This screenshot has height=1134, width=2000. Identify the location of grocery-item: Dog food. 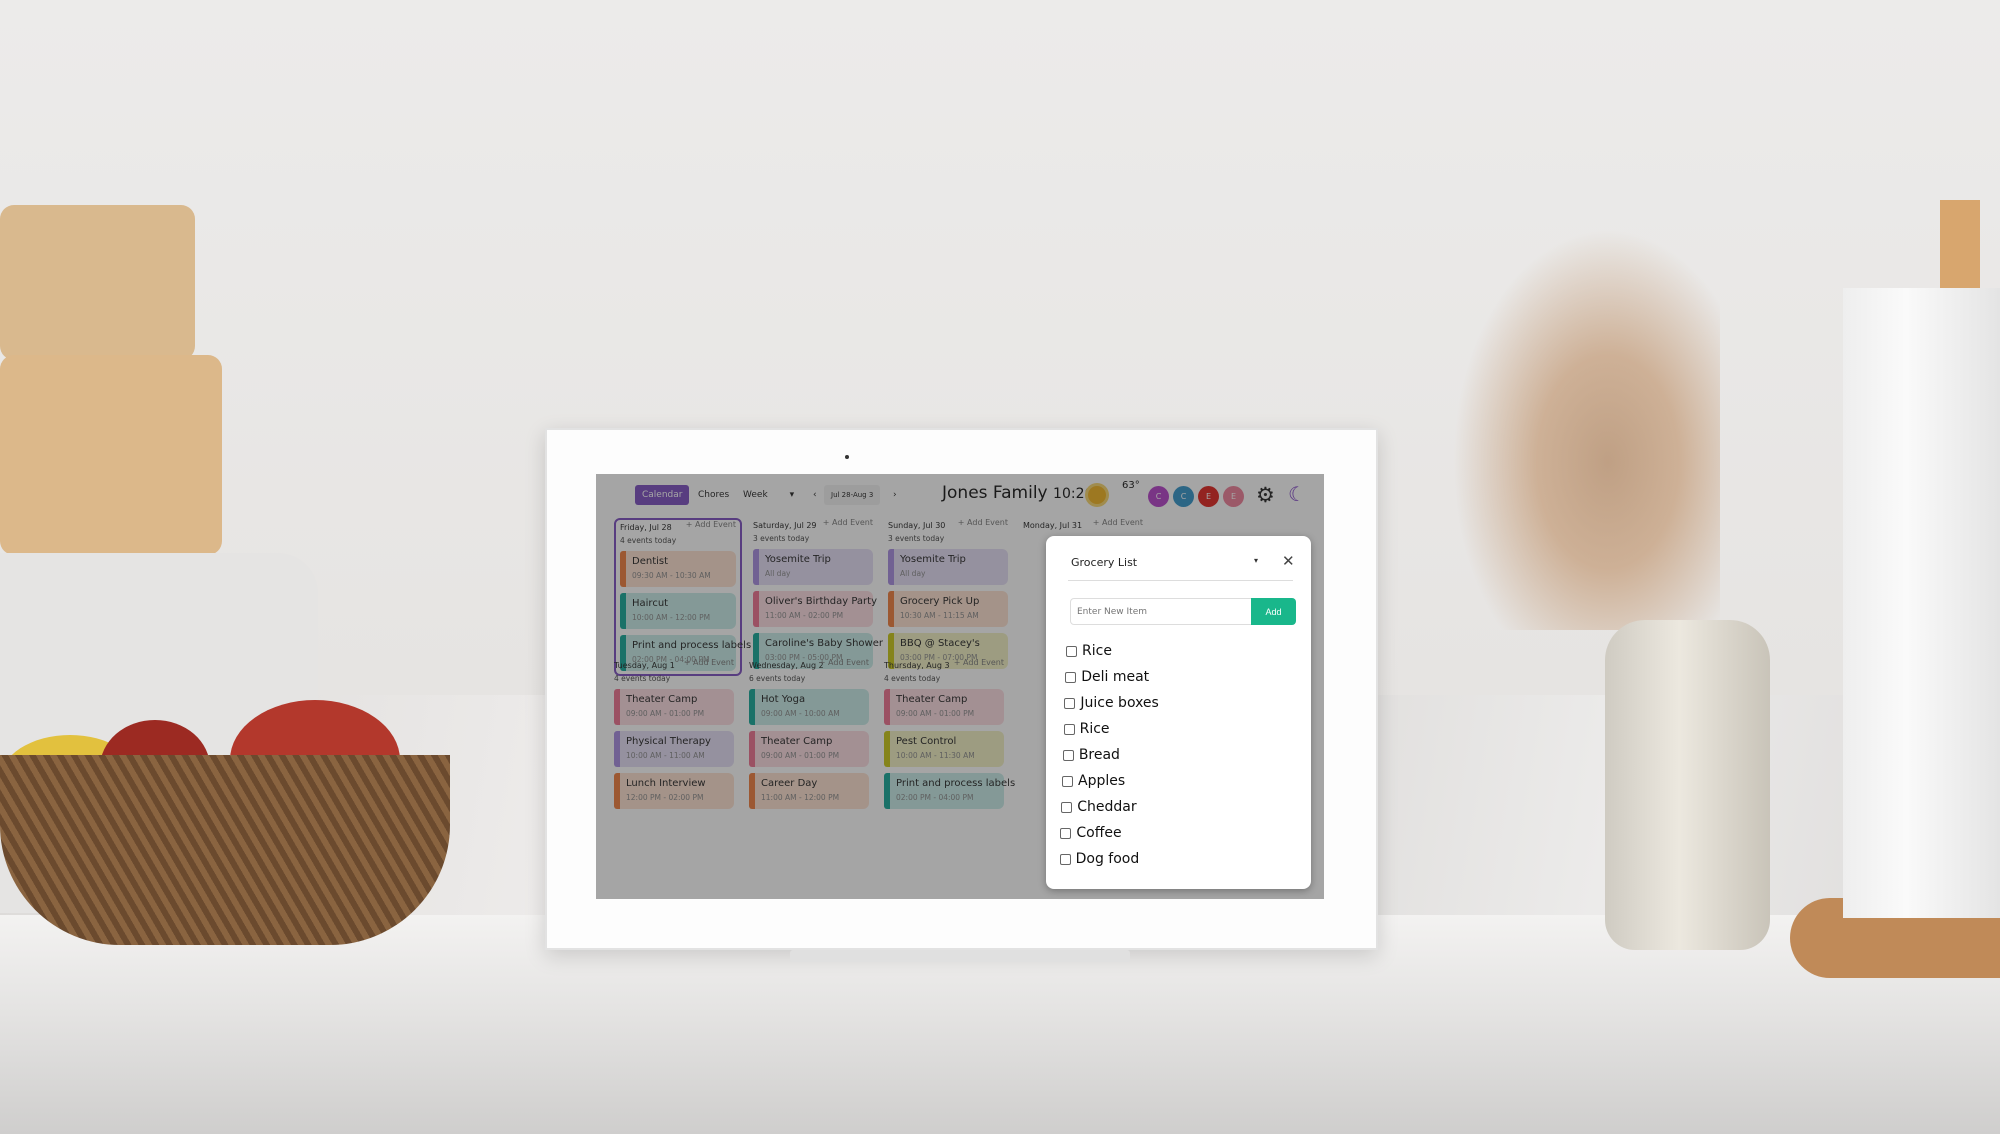
(1109, 859).